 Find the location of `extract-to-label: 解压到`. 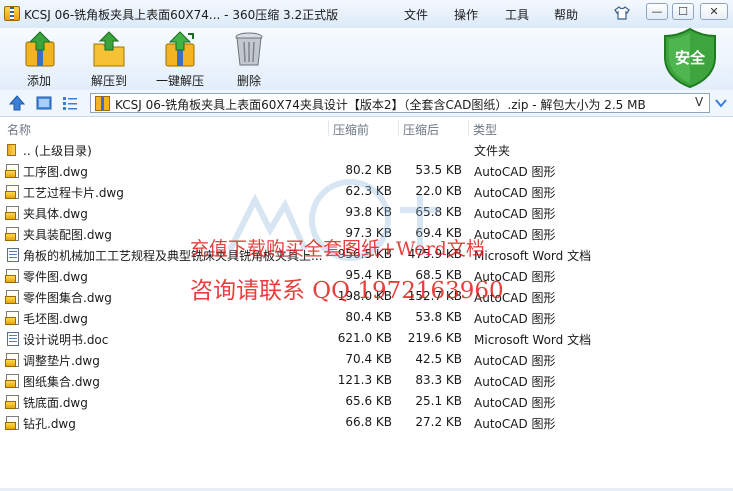

extract-to-label: 解压到 is located at coordinates (108, 81).